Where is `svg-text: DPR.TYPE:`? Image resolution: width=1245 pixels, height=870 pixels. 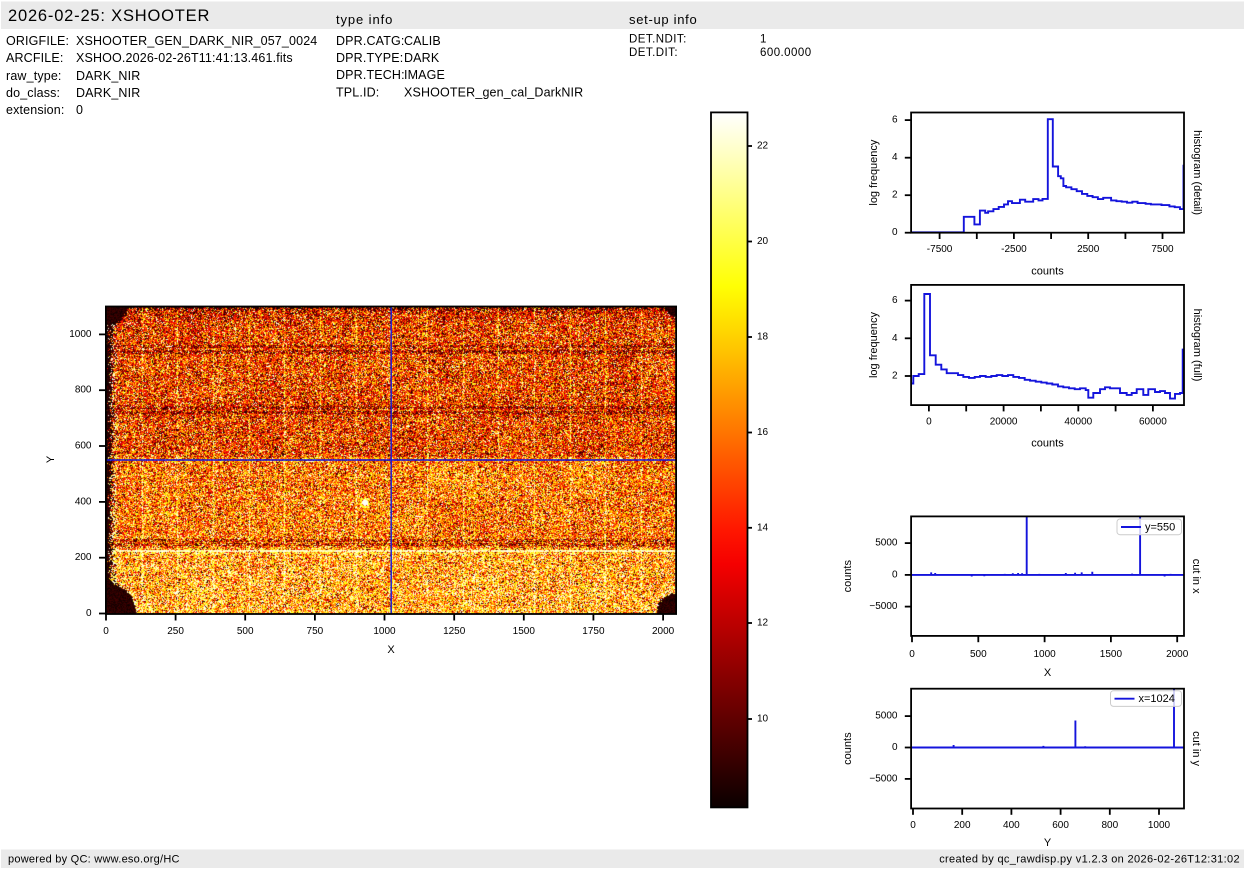
svg-text: DPR.TYPE: is located at coordinates (369, 58).